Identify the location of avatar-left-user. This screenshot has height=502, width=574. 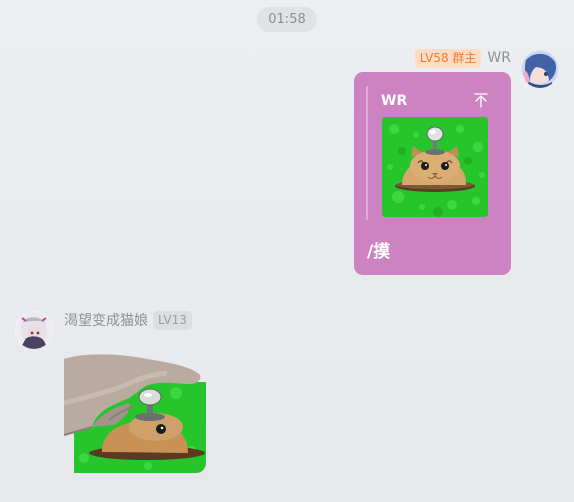
(34, 330).